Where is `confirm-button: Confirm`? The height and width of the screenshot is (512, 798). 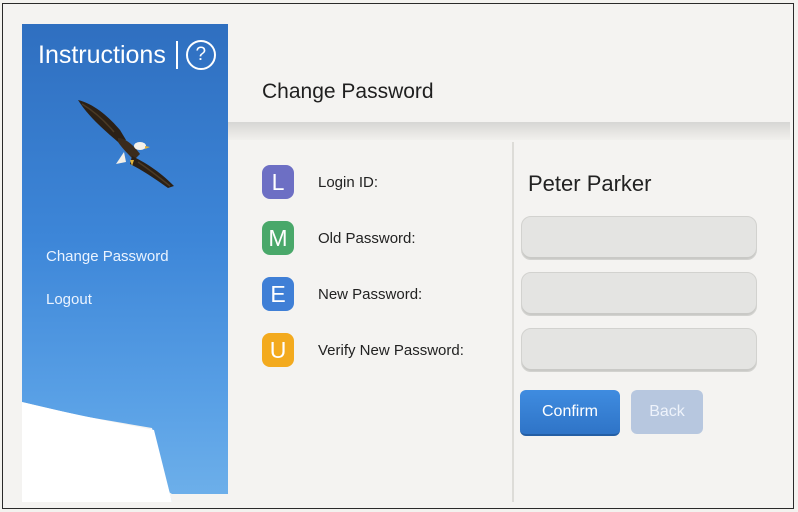
confirm-button: Confirm is located at coordinates (570, 413).